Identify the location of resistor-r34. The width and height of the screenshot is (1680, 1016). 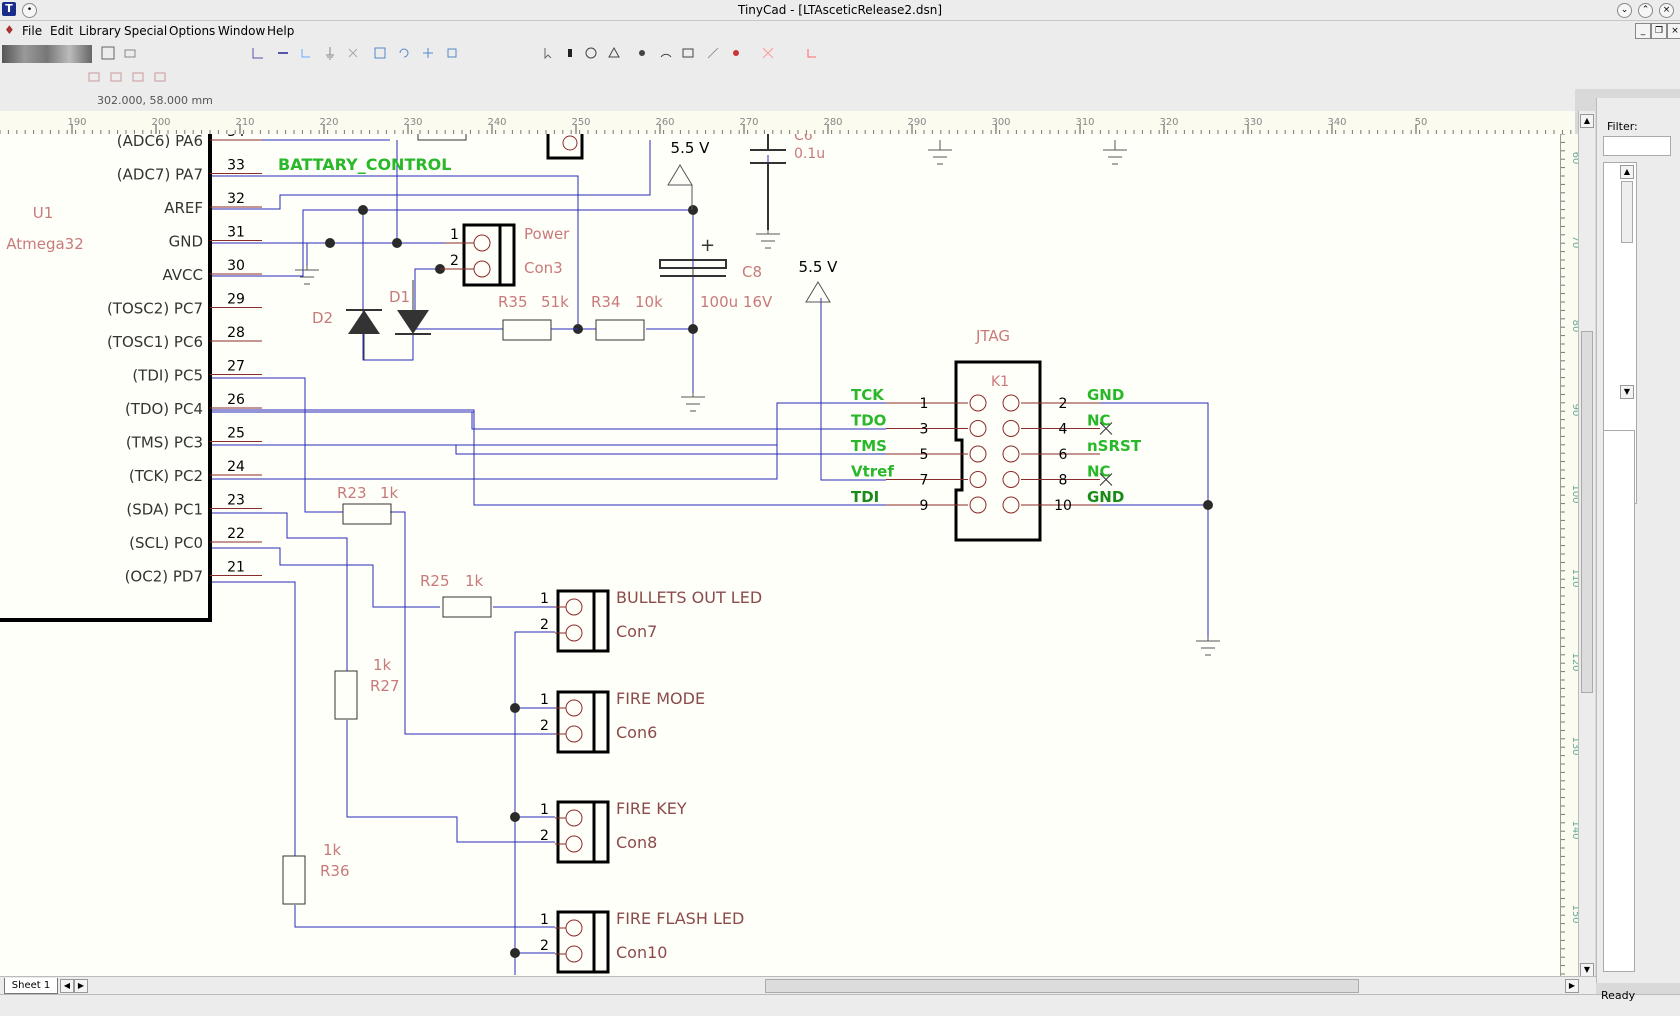
(620, 330).